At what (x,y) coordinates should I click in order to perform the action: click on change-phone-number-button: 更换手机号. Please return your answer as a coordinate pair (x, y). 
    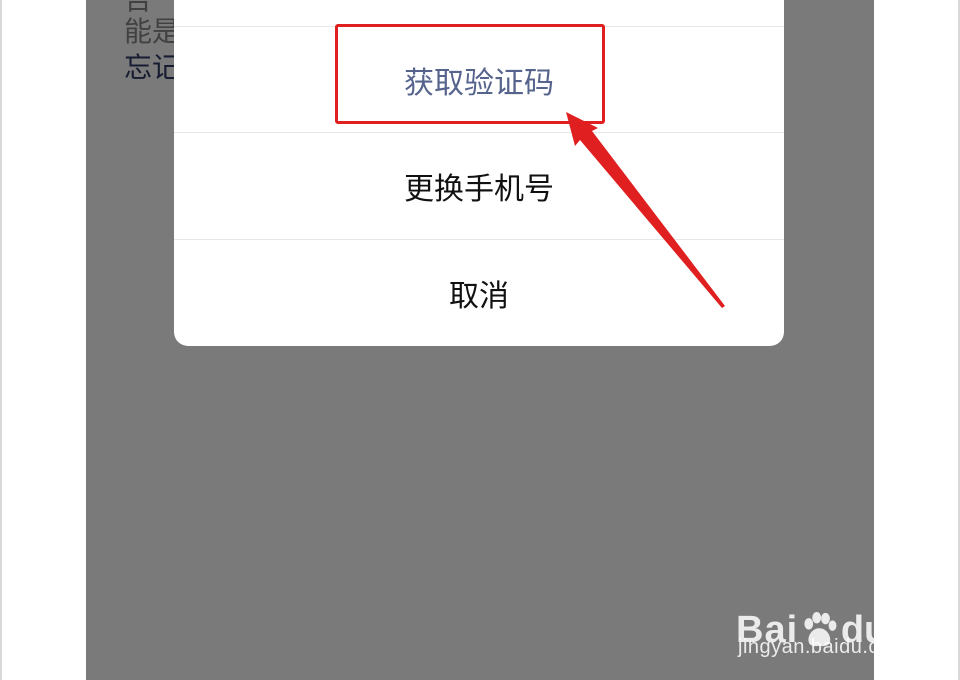
    Looking at the image, I should click on (479, 186).